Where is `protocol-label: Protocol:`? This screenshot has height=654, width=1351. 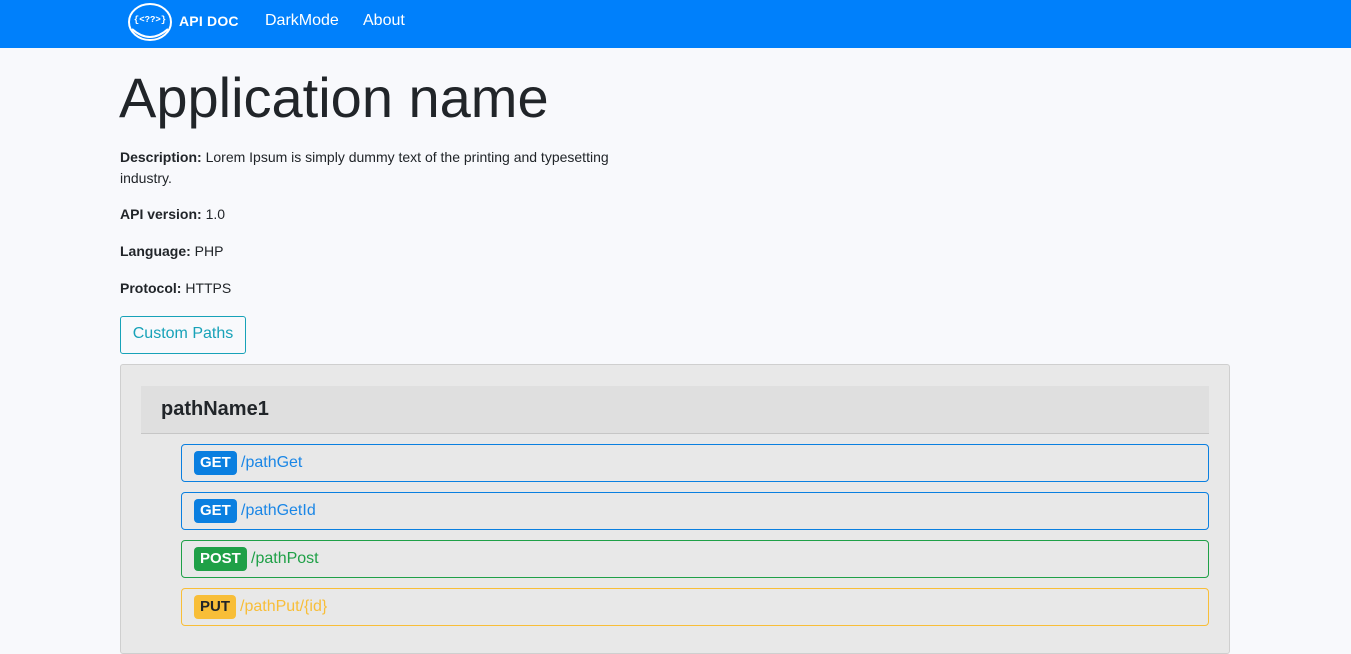 protocol-label: Protocol: is located at coordinates (151, 288).